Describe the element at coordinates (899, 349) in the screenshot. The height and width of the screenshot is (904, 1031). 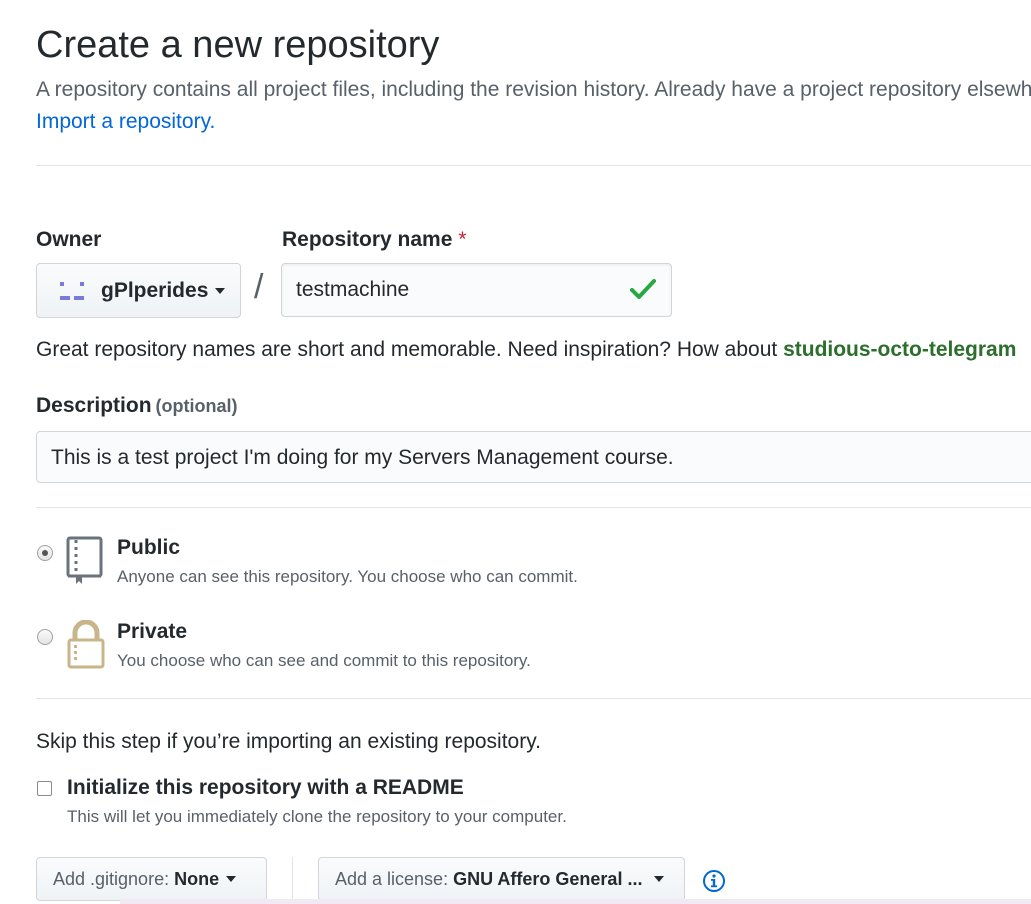
I see `name-suggestion-link: studious-octo-telegram` at that location.